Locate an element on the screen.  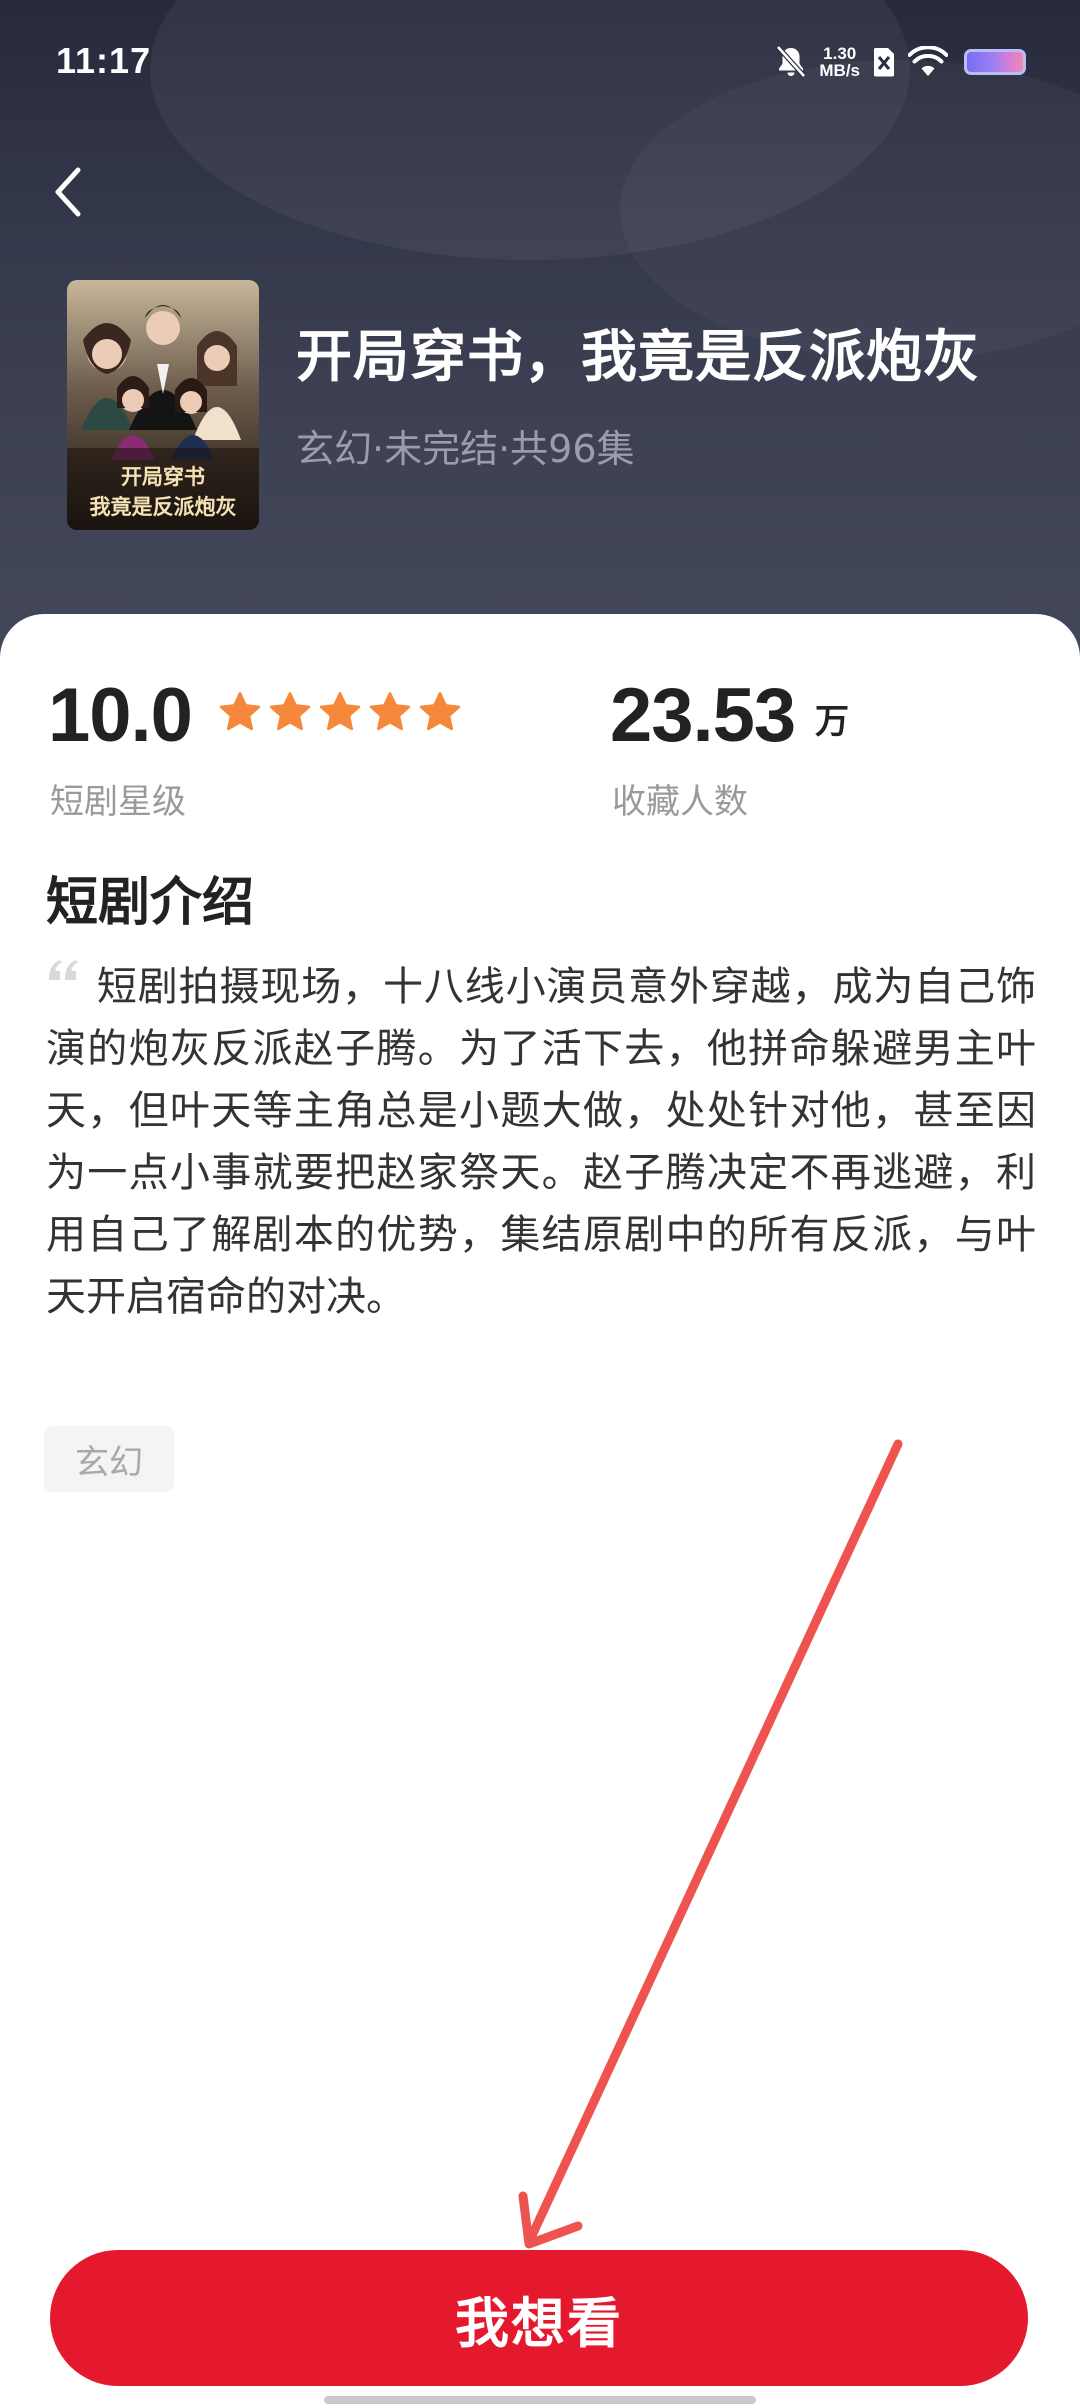
poster-image: 开局穿书 我竟是反派炮灰 is located at coordinates (163, 405).